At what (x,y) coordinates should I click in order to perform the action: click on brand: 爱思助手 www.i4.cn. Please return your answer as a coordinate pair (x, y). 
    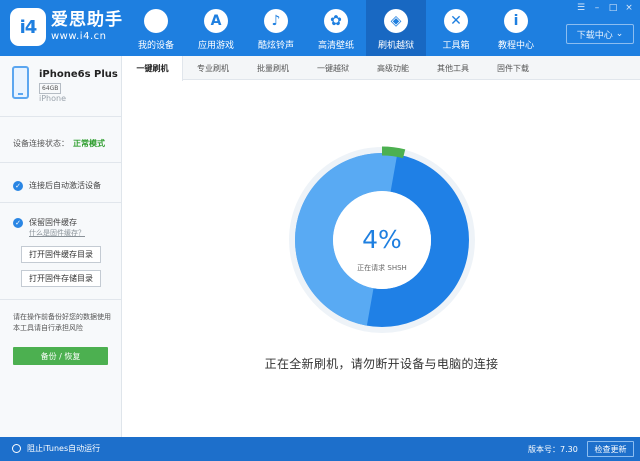
    Looking at the image, I should click on (87, 27).